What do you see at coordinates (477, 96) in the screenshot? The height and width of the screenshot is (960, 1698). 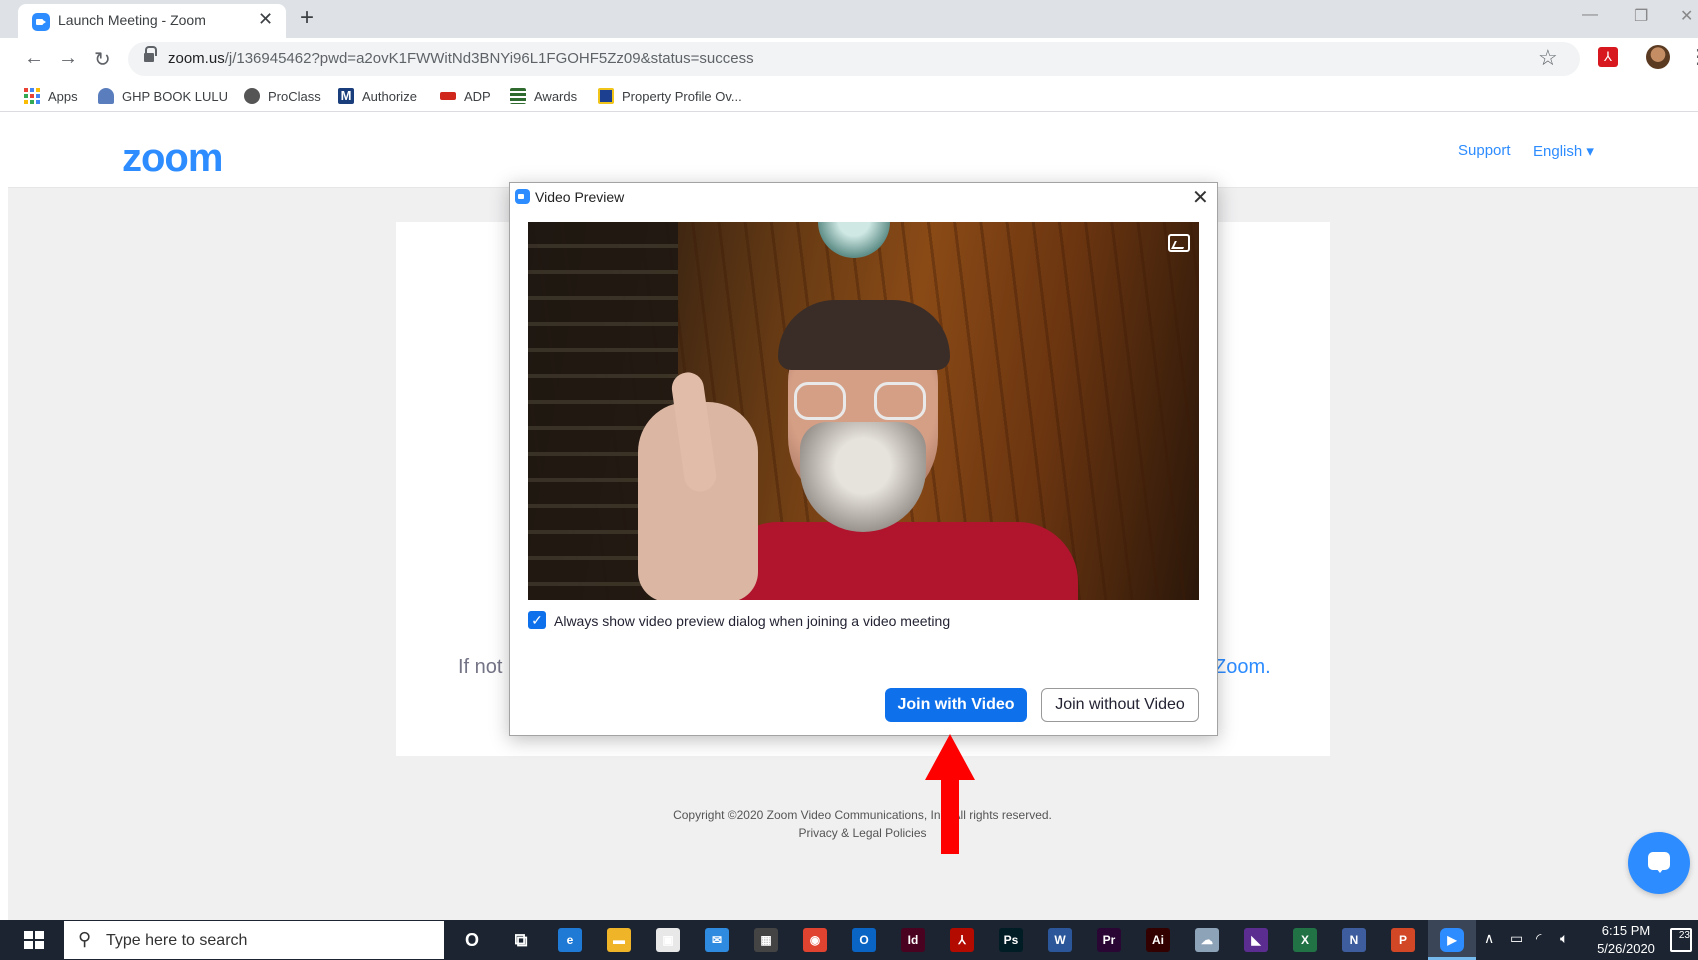 I see `bookmark-label: ADP` at bounding box center [477, 96].